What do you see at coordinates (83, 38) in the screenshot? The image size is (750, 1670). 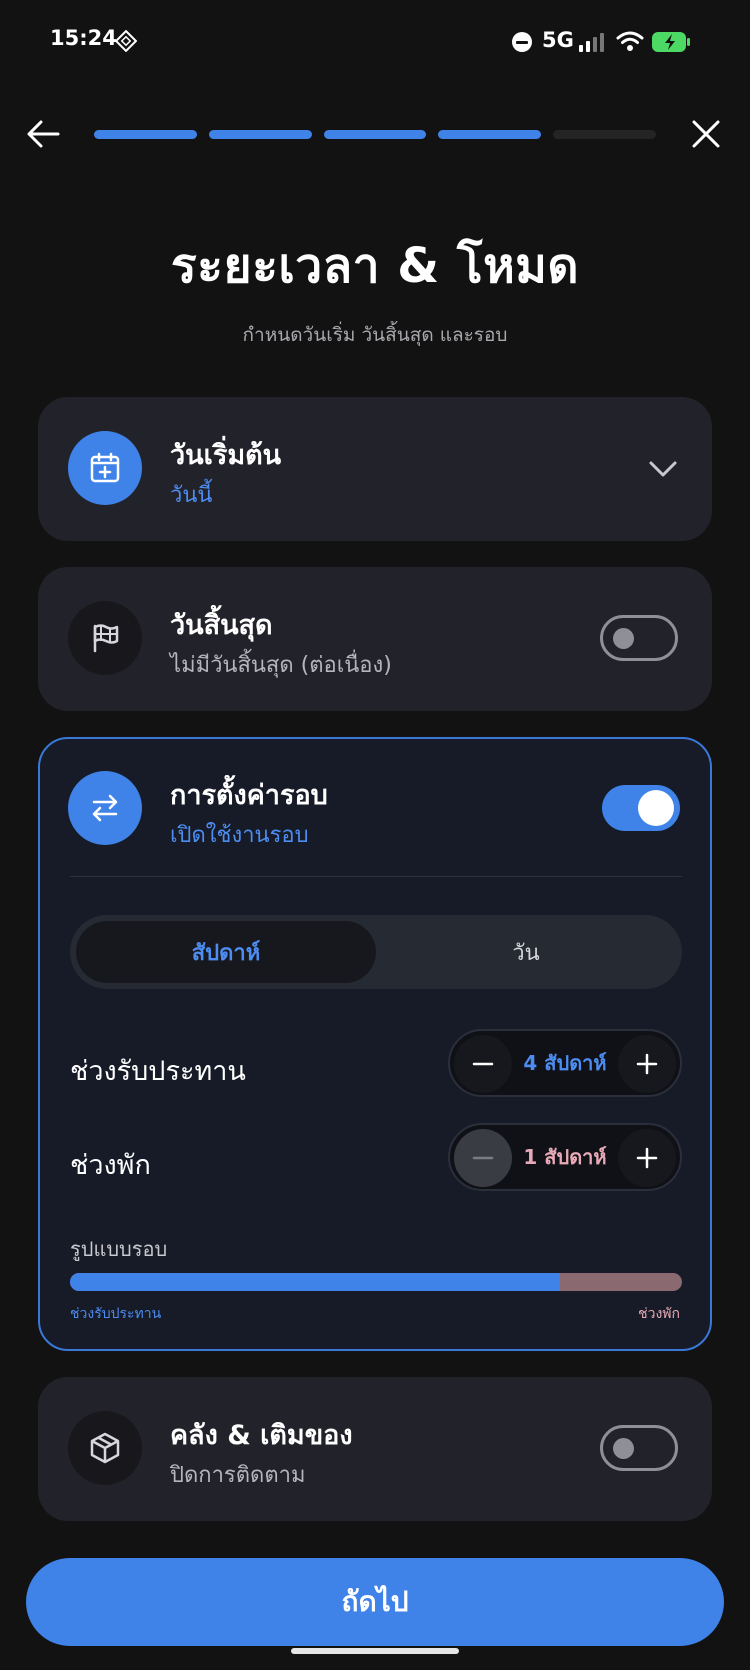 I see `status-time: 15:24` at bounding box center [83, 38].